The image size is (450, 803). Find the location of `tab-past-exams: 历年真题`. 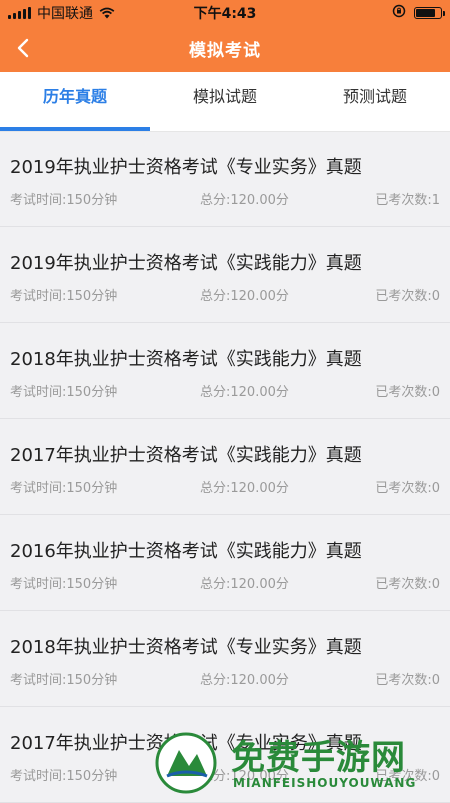

tab-past-exams: 历年真题 is located at coordinates (75, 101).